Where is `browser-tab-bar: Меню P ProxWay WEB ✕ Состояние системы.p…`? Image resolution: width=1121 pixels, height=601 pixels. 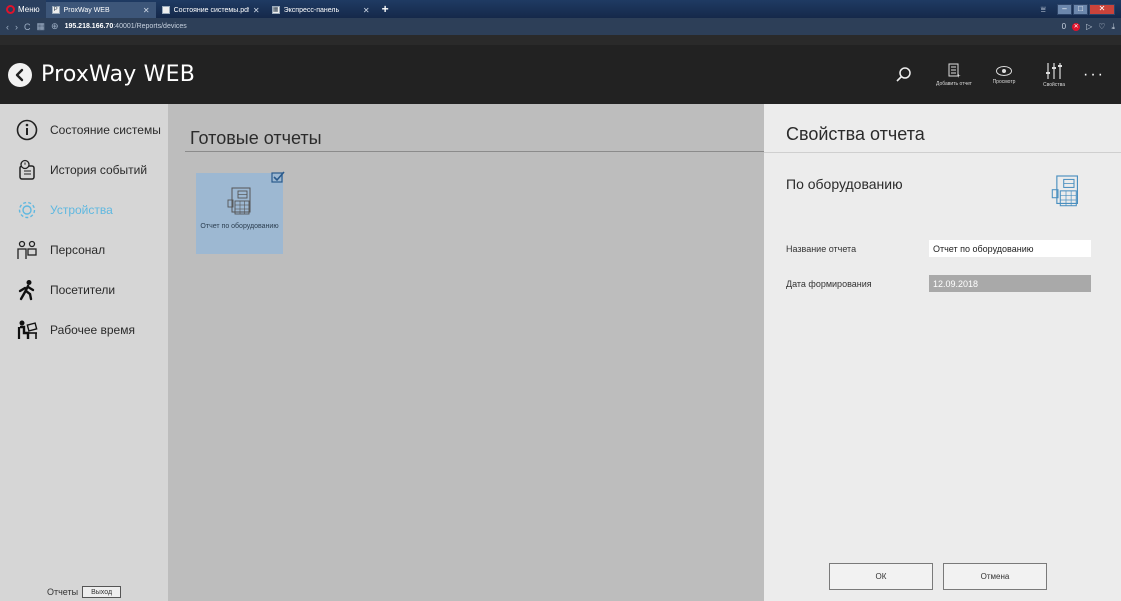
browser-tab-bar: Меню P ProxWay WEB ✕ Состояние системы.p… is located at coordinates (560, 9).